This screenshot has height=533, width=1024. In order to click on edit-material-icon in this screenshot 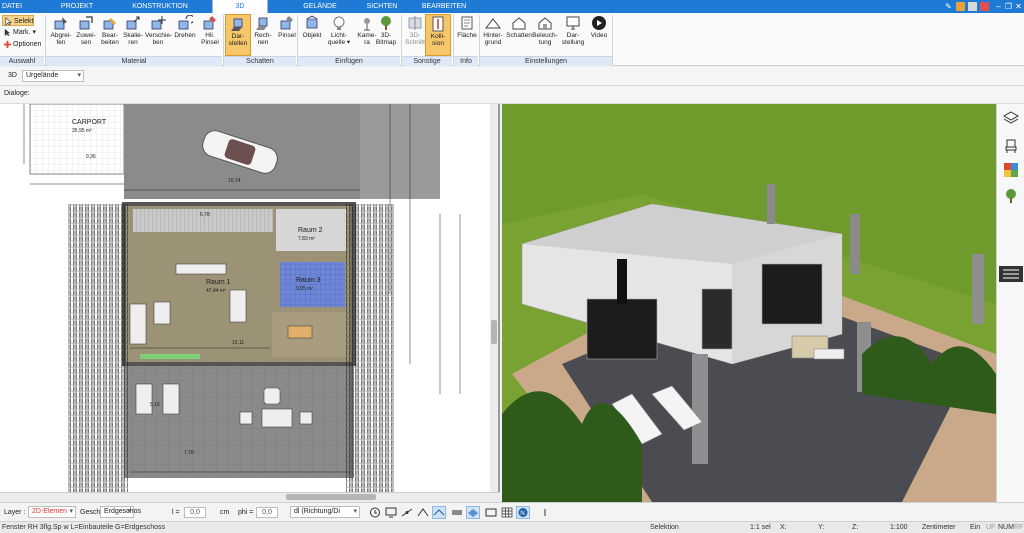, I will do `click(109, 24)`.